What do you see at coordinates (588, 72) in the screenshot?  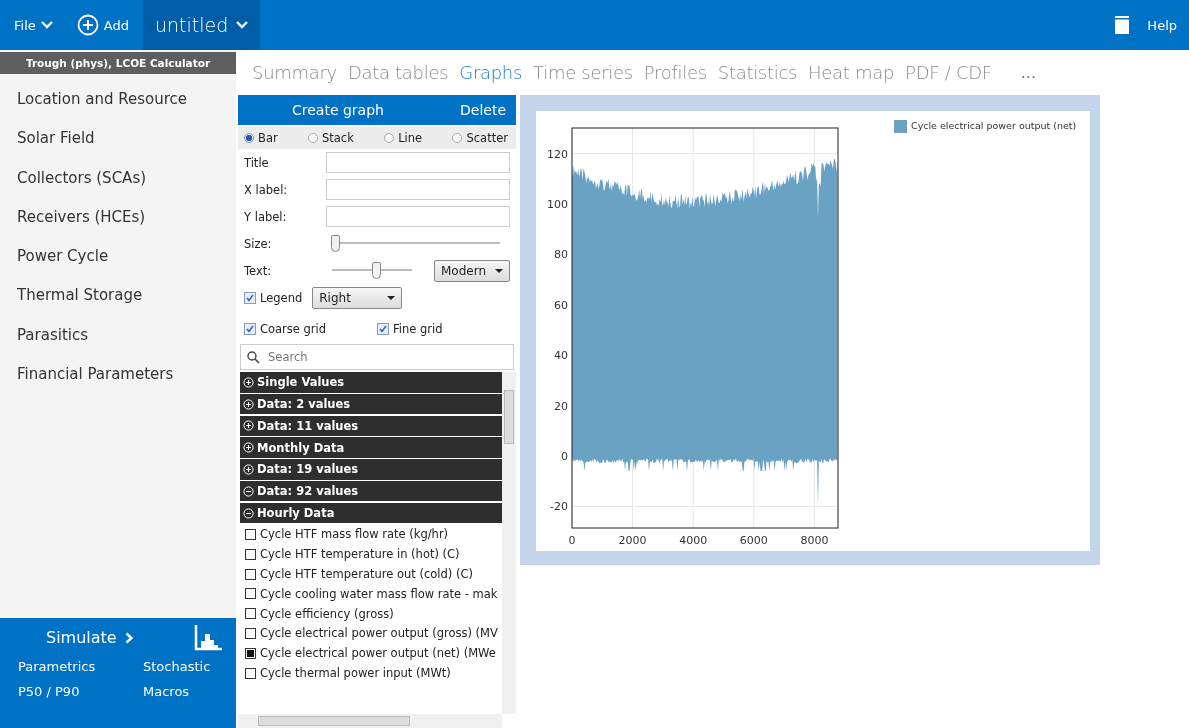 I see `results-tab: Time series` at bounding box center [588, 72].